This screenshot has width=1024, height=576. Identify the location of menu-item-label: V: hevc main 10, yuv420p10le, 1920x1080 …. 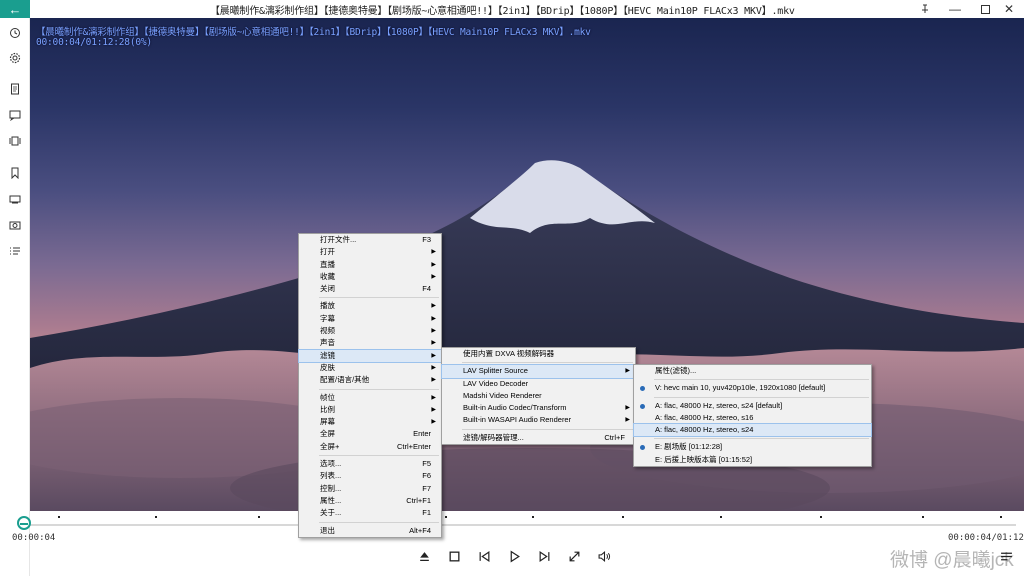
(740, 388).